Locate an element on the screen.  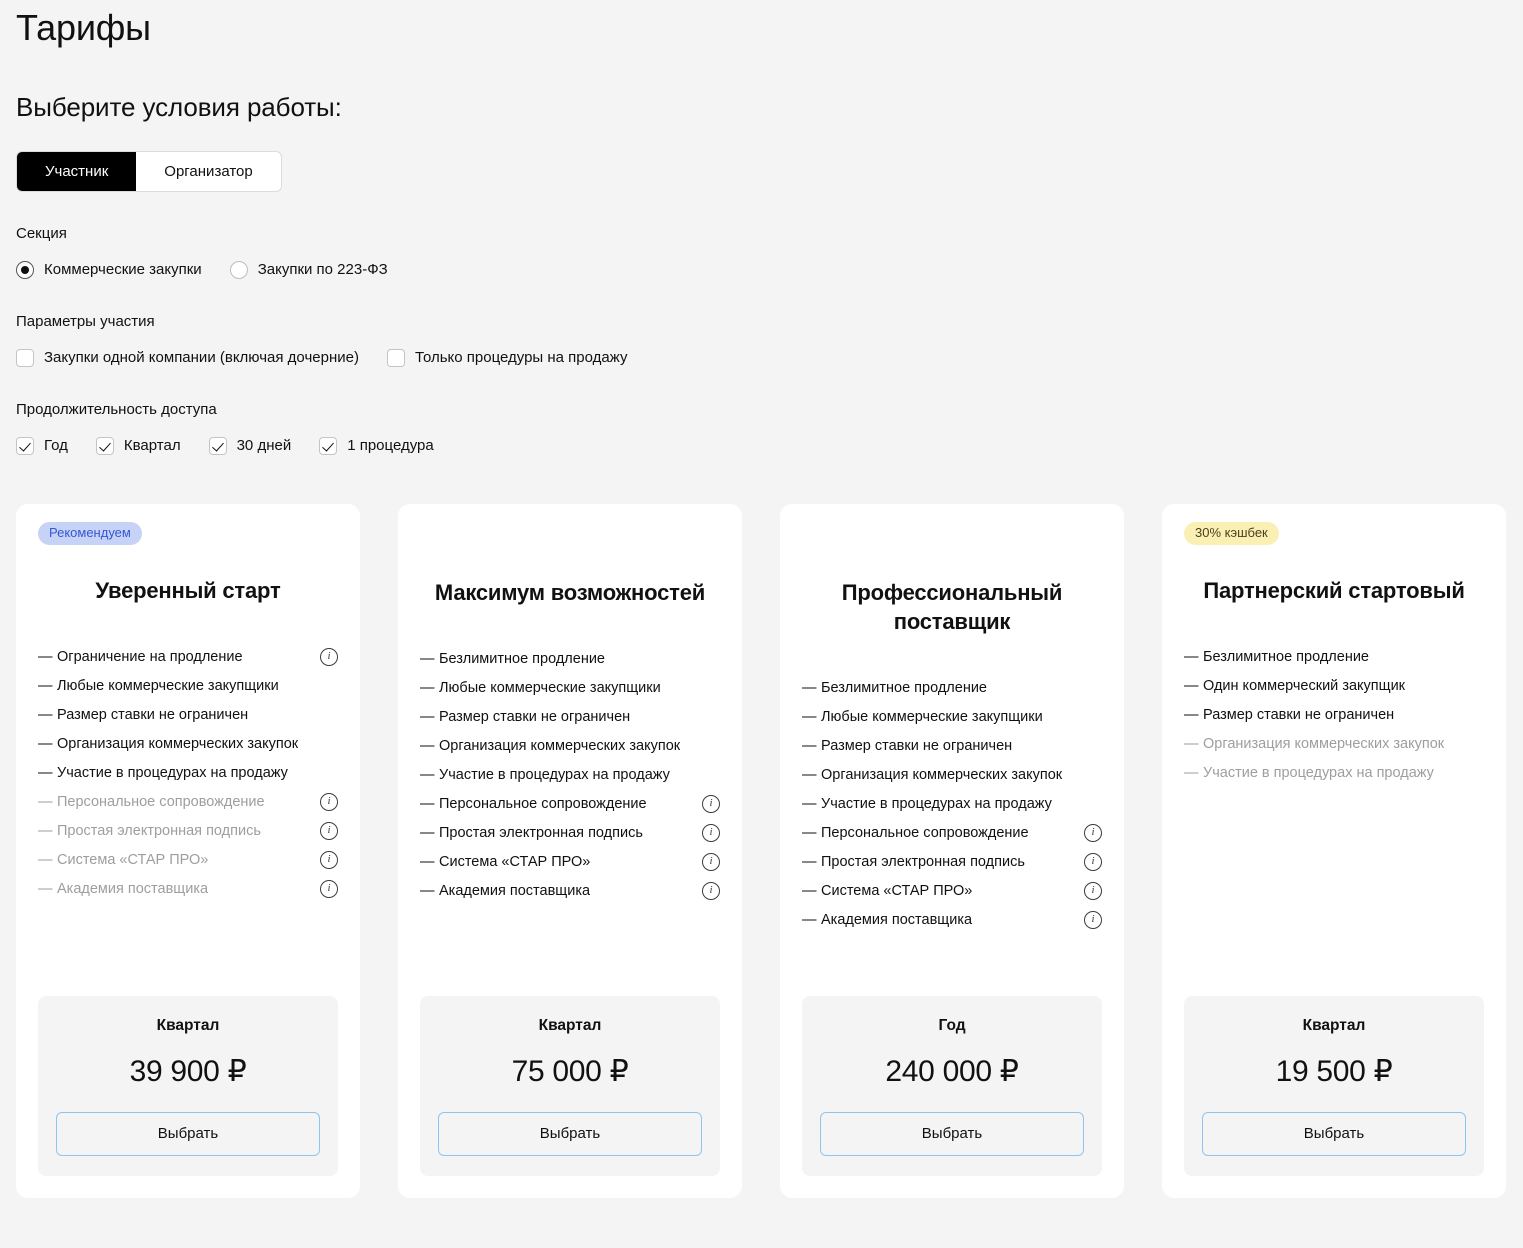
card-footer: Год 240 000 ₽ Выбрать is located at coordinates (952, 1085).